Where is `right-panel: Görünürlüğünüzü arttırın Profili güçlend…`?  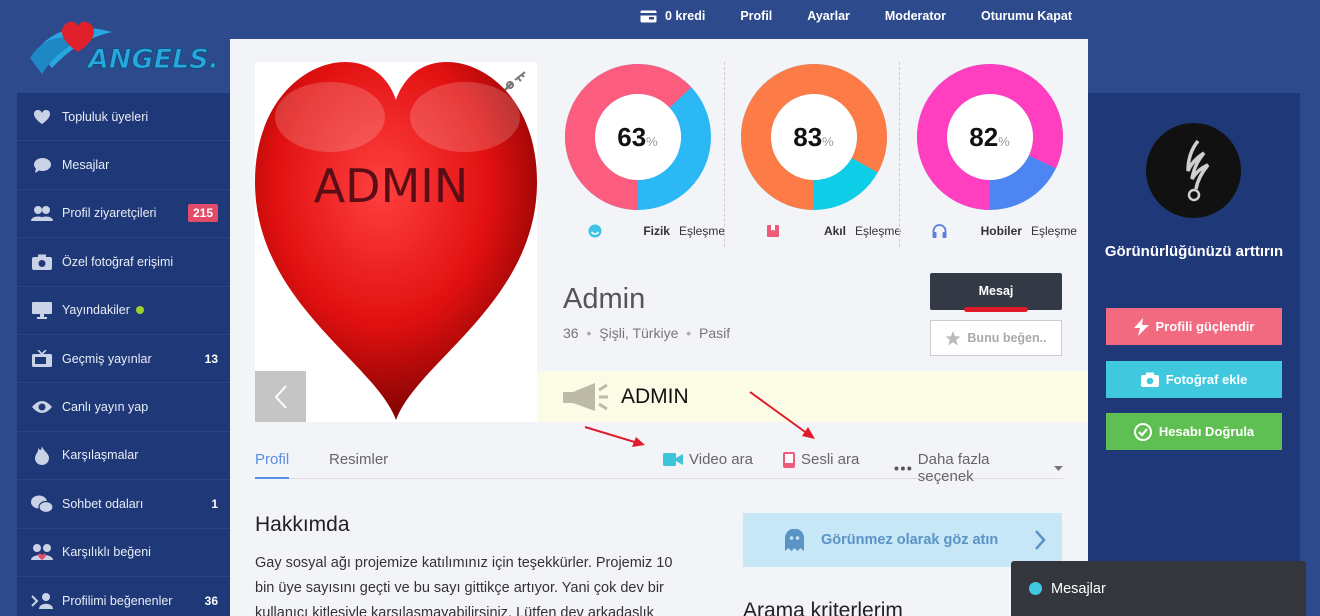 right-panel: Görünürlüğünüzü arttırın Profili güçlend… is located at coordinates (1194, 354).